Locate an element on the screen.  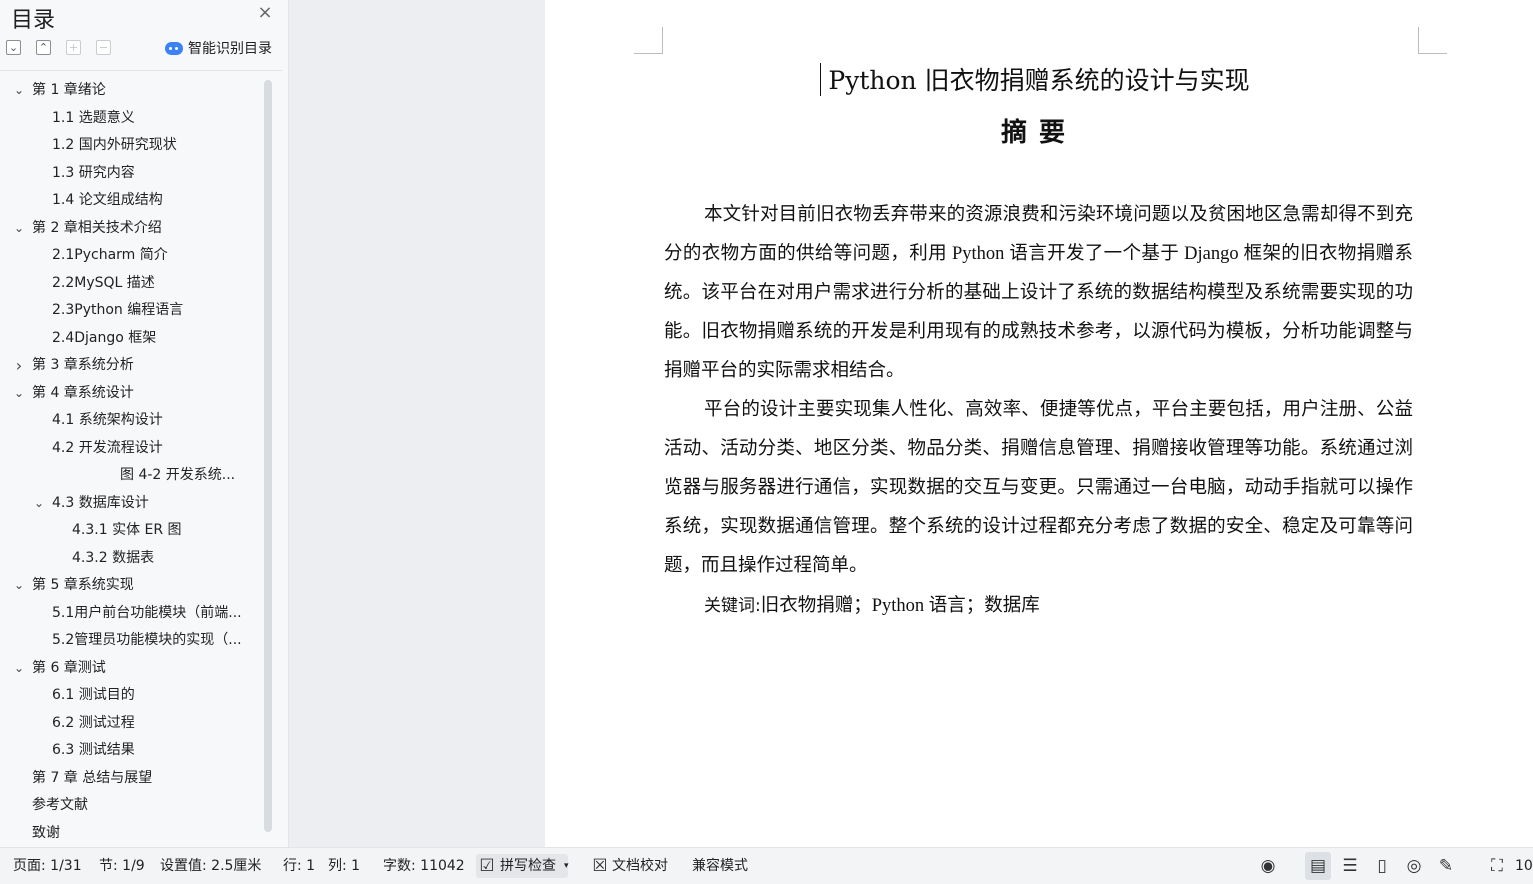
toc-item-label: 参考文献 is located at coordinates (60, 805).